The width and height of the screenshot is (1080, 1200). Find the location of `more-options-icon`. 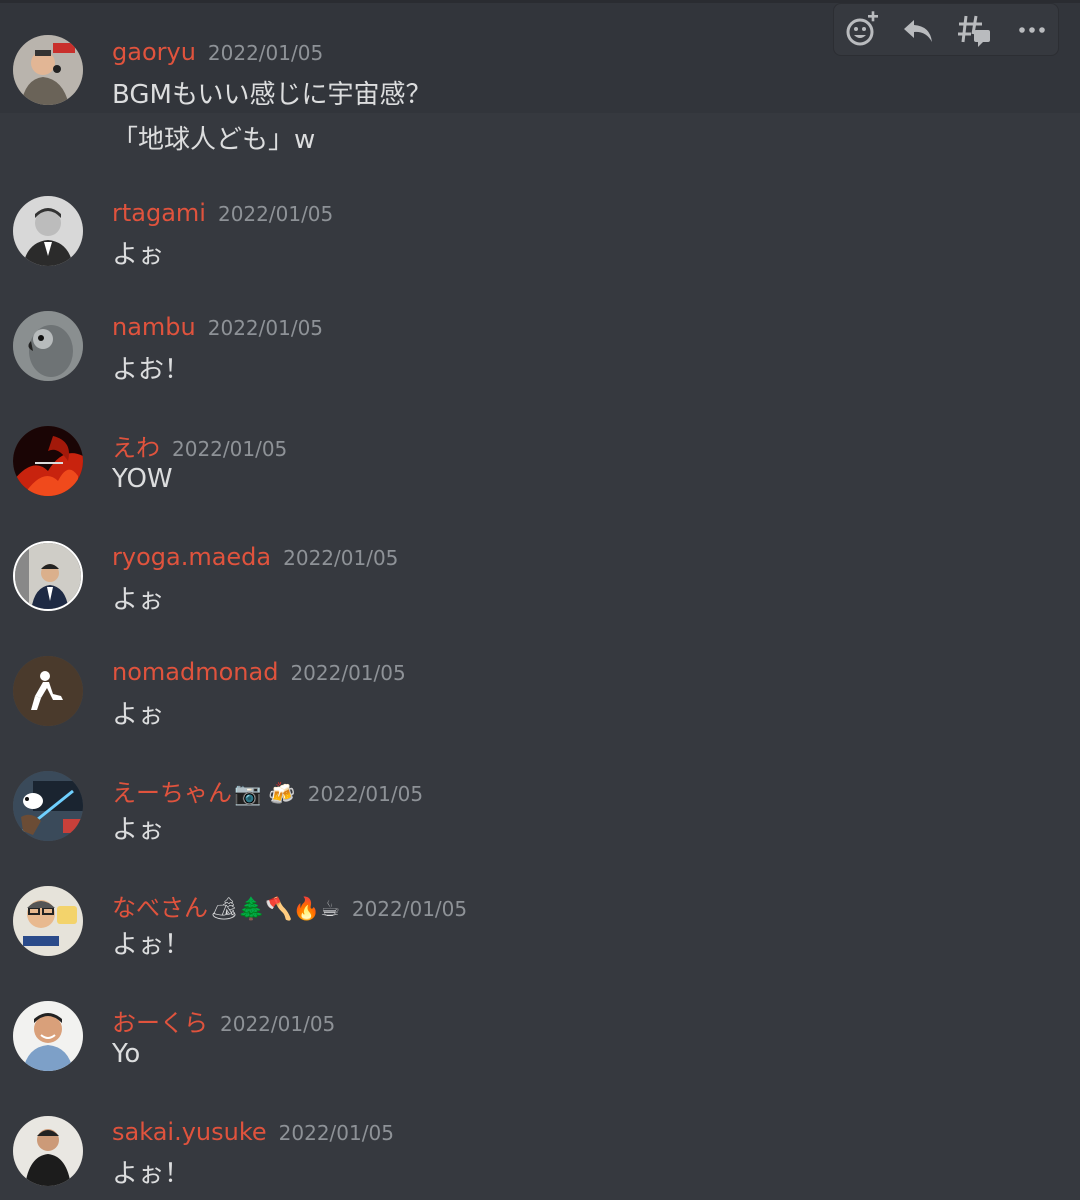

more-options-icon is located at coordinates (1032, 30).